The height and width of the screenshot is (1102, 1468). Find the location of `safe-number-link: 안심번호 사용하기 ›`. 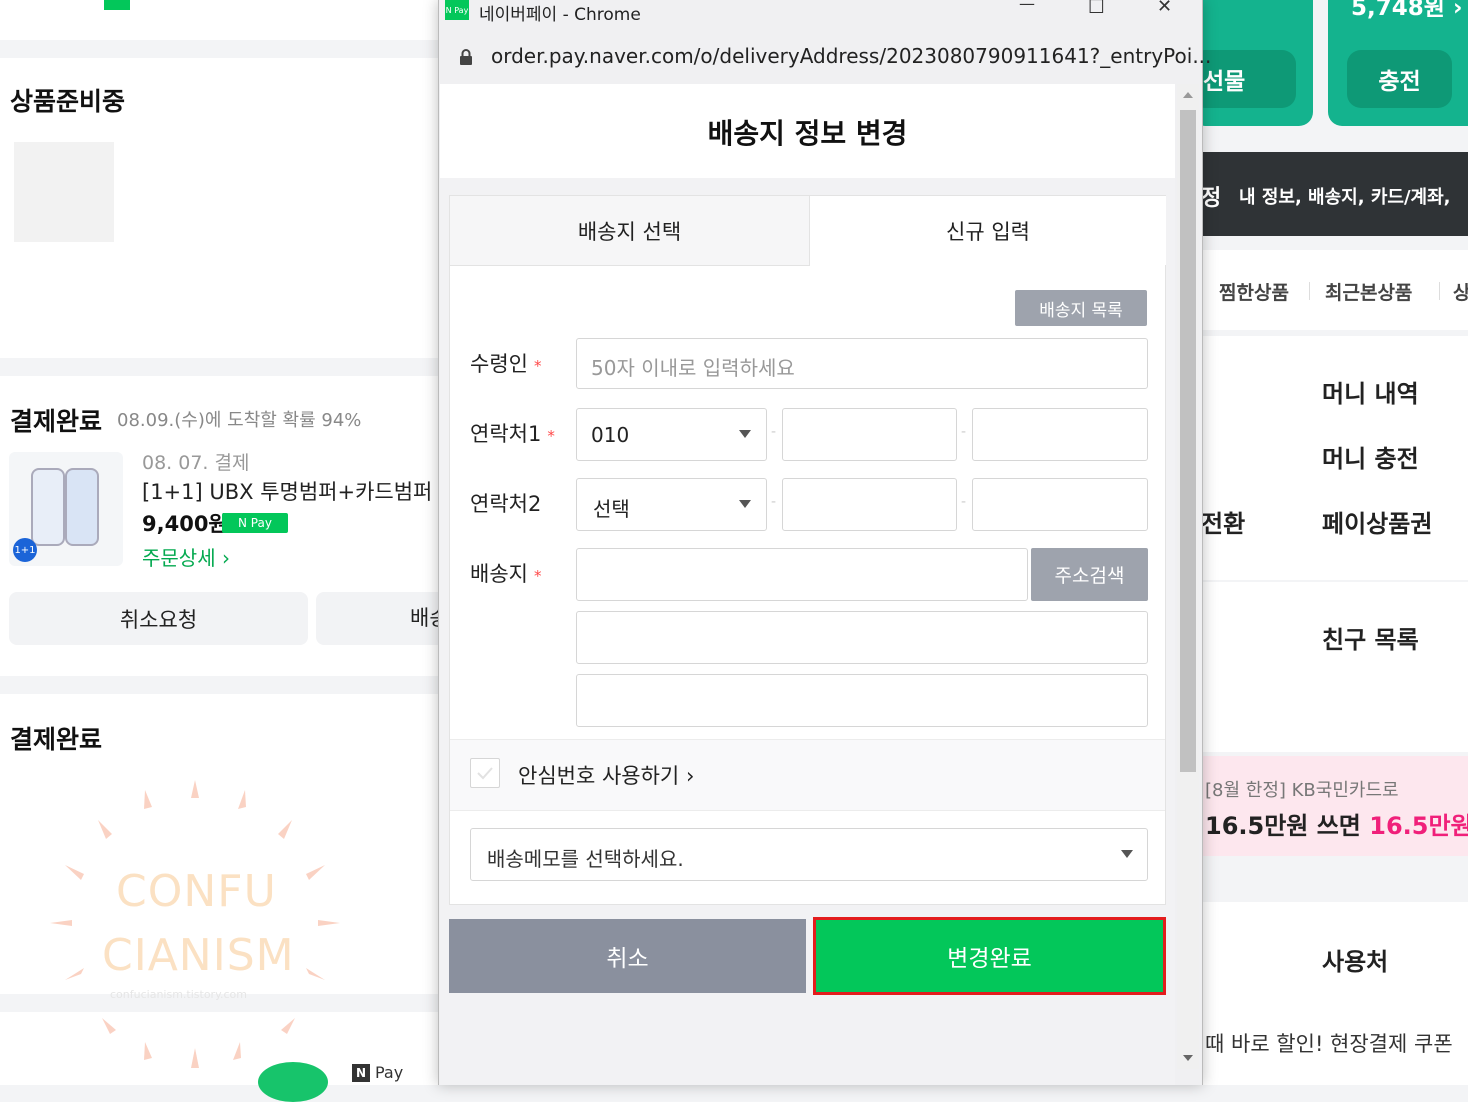

safe-number-link: 안심번호 사용하기 › is located at coordinates (606, 775).